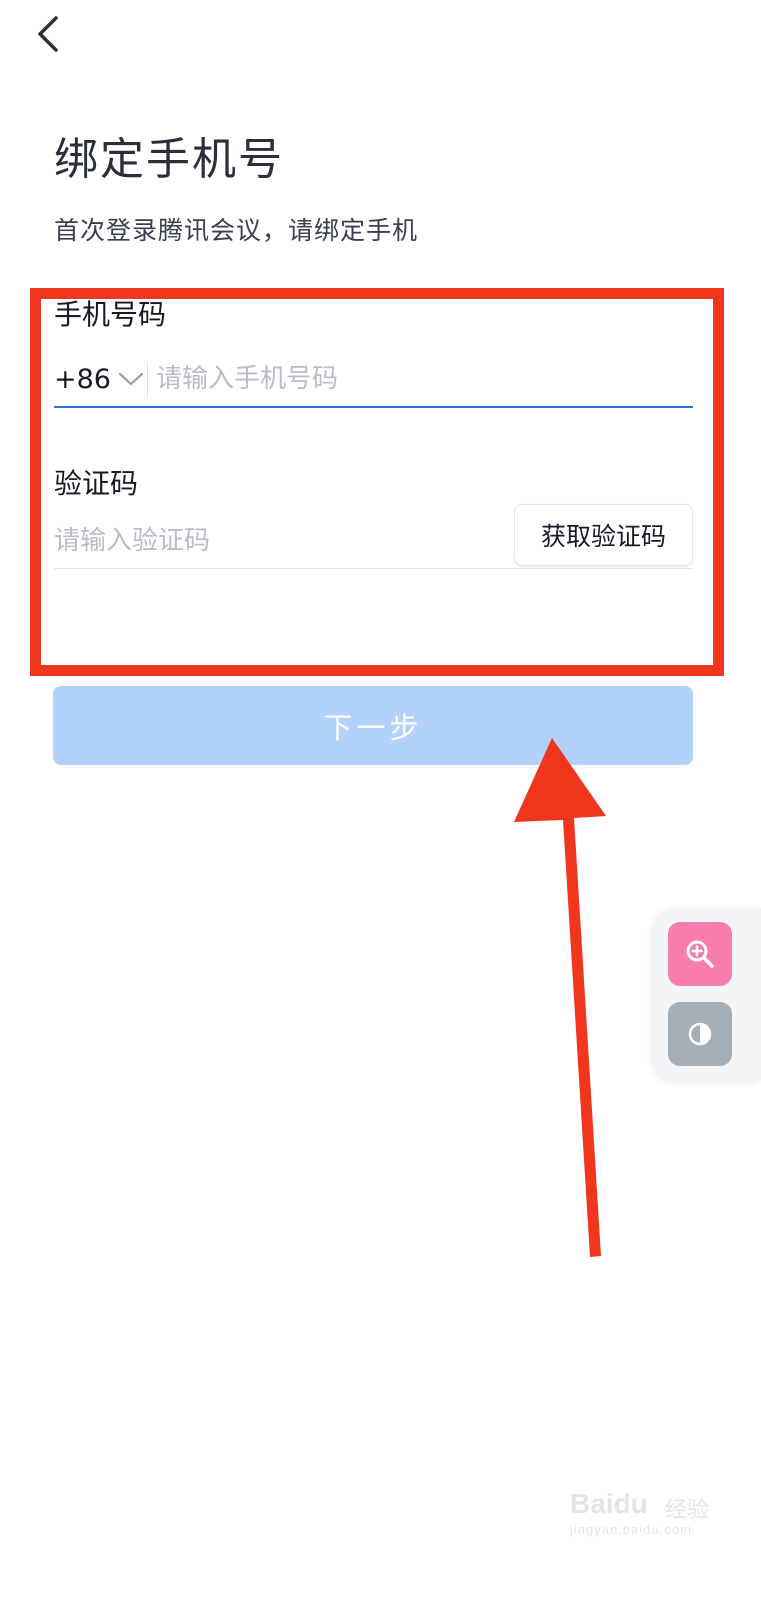 The height and width of the screenshot is (1600, 761). What do you see at coordinates (274, 541) in the screenshot?
I see `verification-code-input` at bounding box center [274, 541].